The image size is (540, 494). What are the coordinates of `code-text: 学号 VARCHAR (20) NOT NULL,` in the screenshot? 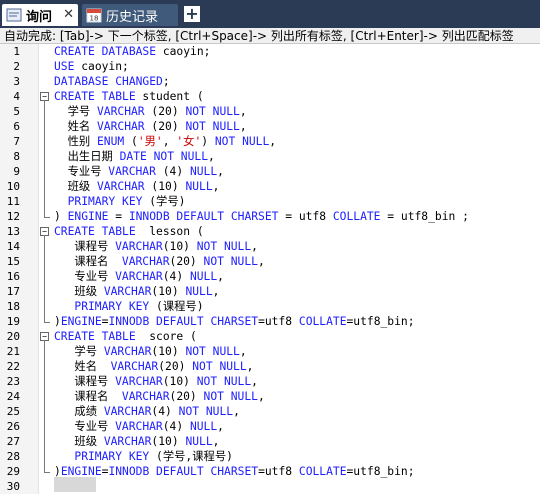 It's located at (150, 111).